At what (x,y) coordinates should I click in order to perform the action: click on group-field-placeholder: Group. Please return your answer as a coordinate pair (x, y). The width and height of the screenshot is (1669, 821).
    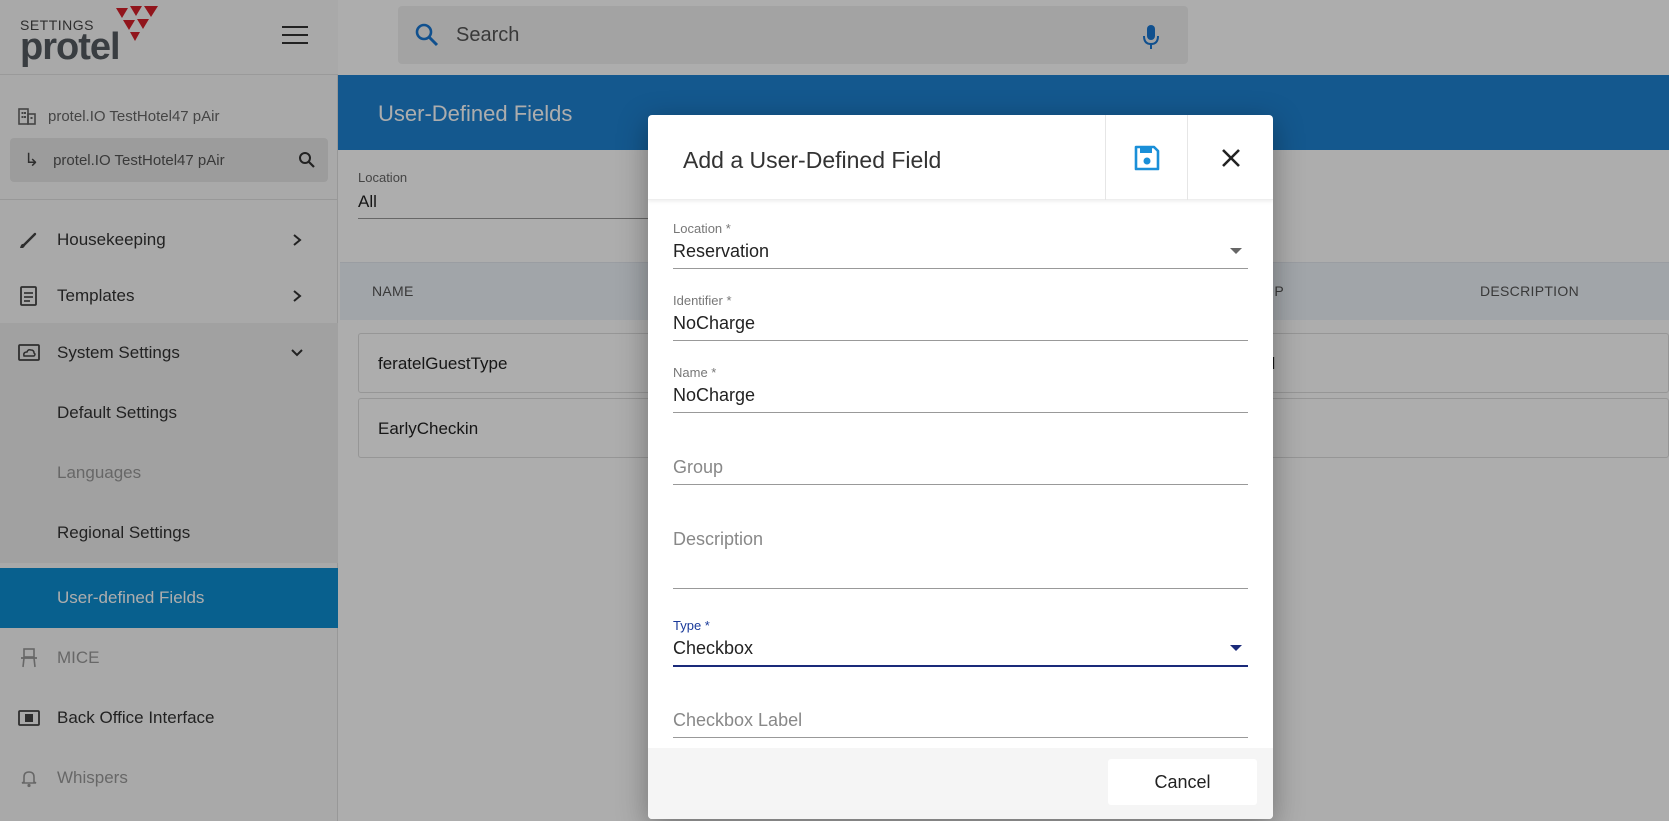
    Looking at the image, I should click on (698, 467).